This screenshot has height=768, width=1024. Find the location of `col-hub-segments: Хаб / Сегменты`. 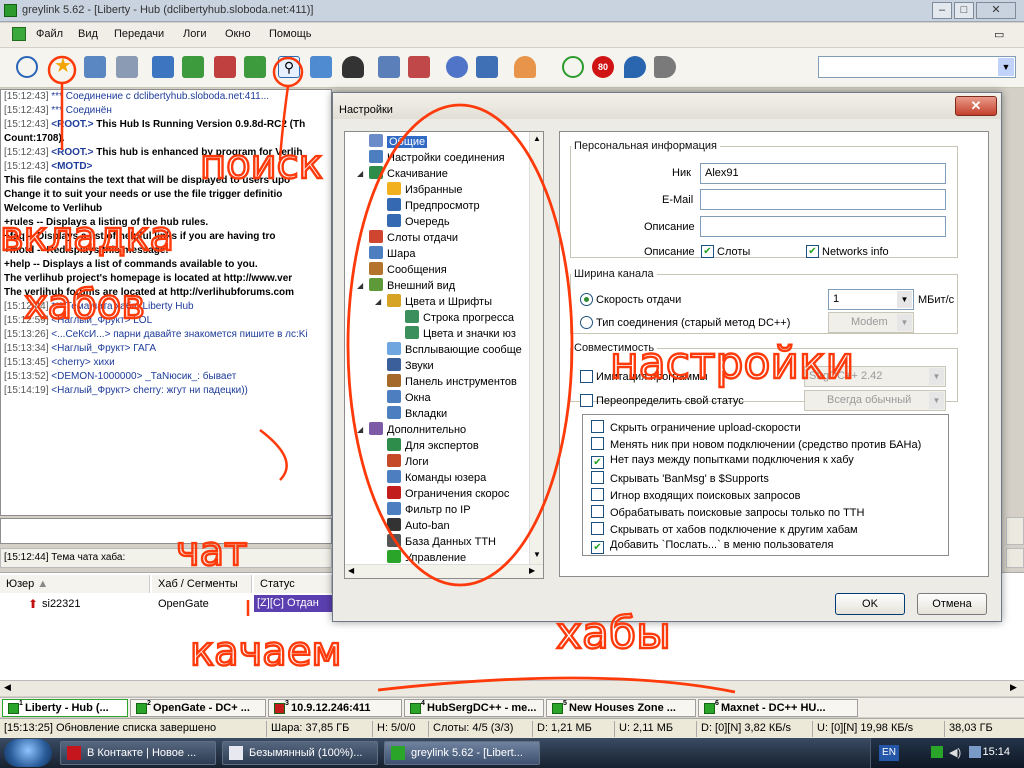

col-hub-segments: Хаб / Сегменты is located at coordinates (202, 584).